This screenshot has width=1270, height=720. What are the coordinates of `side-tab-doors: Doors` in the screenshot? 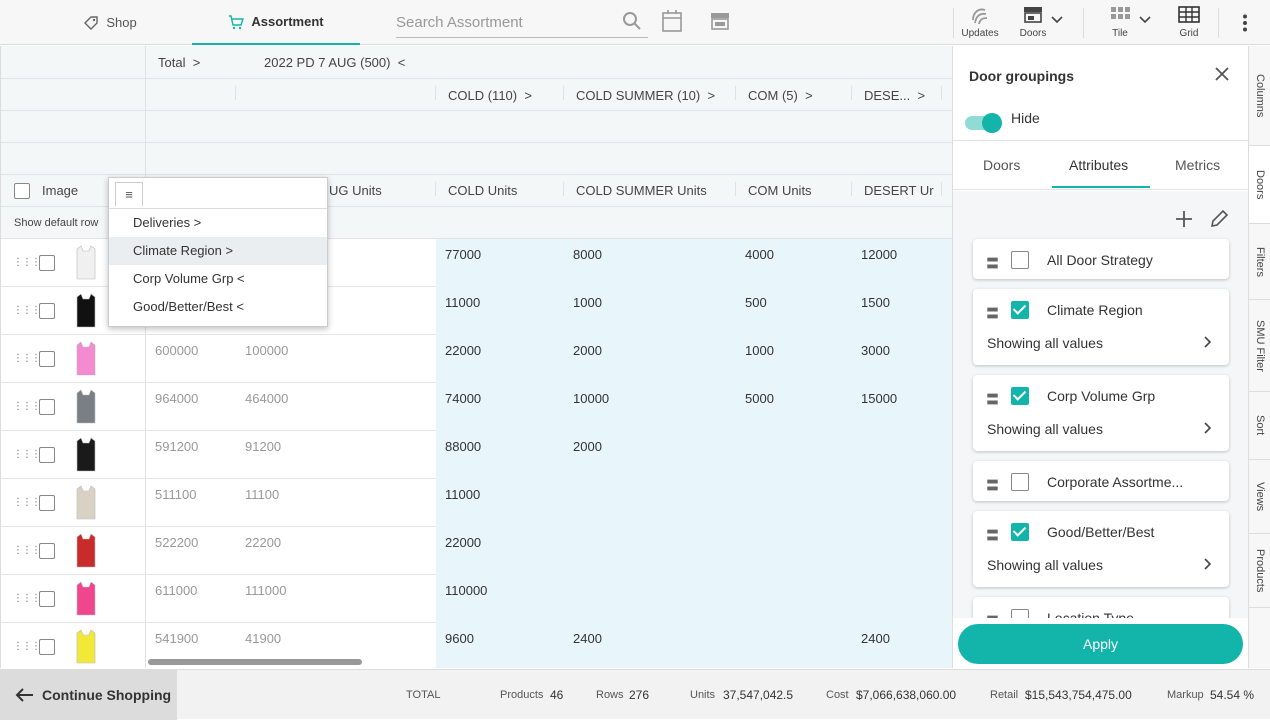 It's located at (1259, 185).